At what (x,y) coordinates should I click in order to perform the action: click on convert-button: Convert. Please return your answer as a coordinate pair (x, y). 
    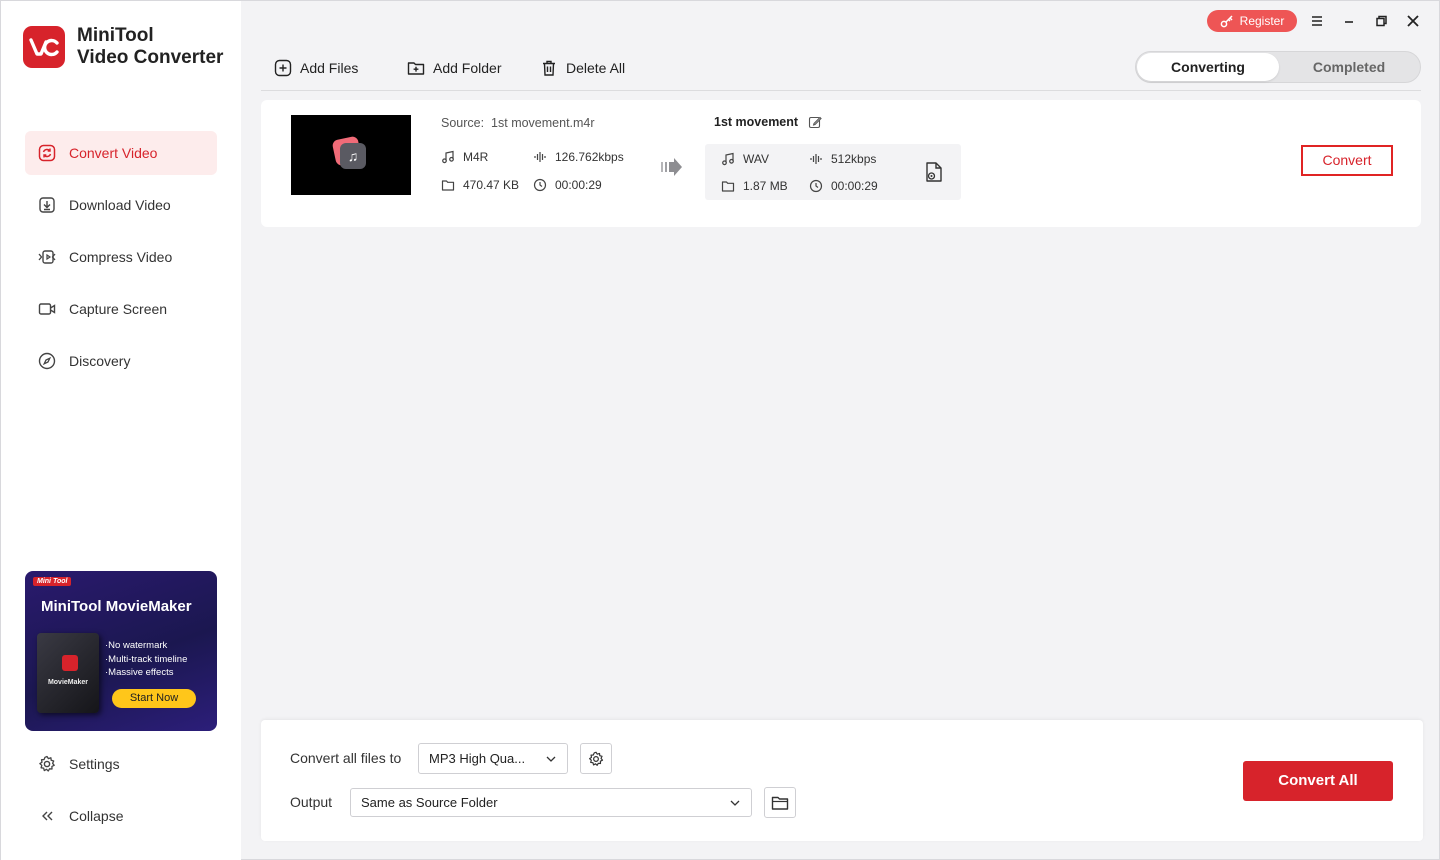
    Looking at the image, I should click on (1347, 160).